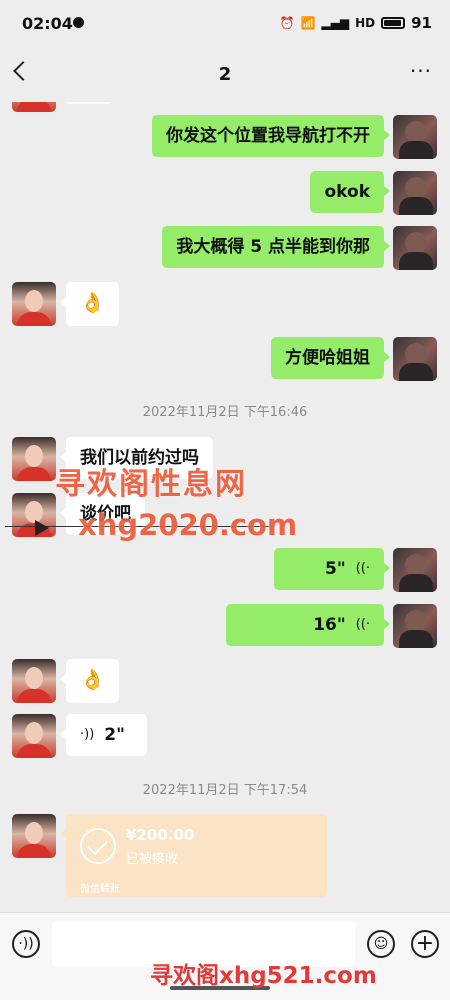 This screenshot has width=450, height=1000. What do you see at coordinates (87, 734) in the screenshot?
I see `voice-wave-icon: ·))` at bounding box center [87, 734].